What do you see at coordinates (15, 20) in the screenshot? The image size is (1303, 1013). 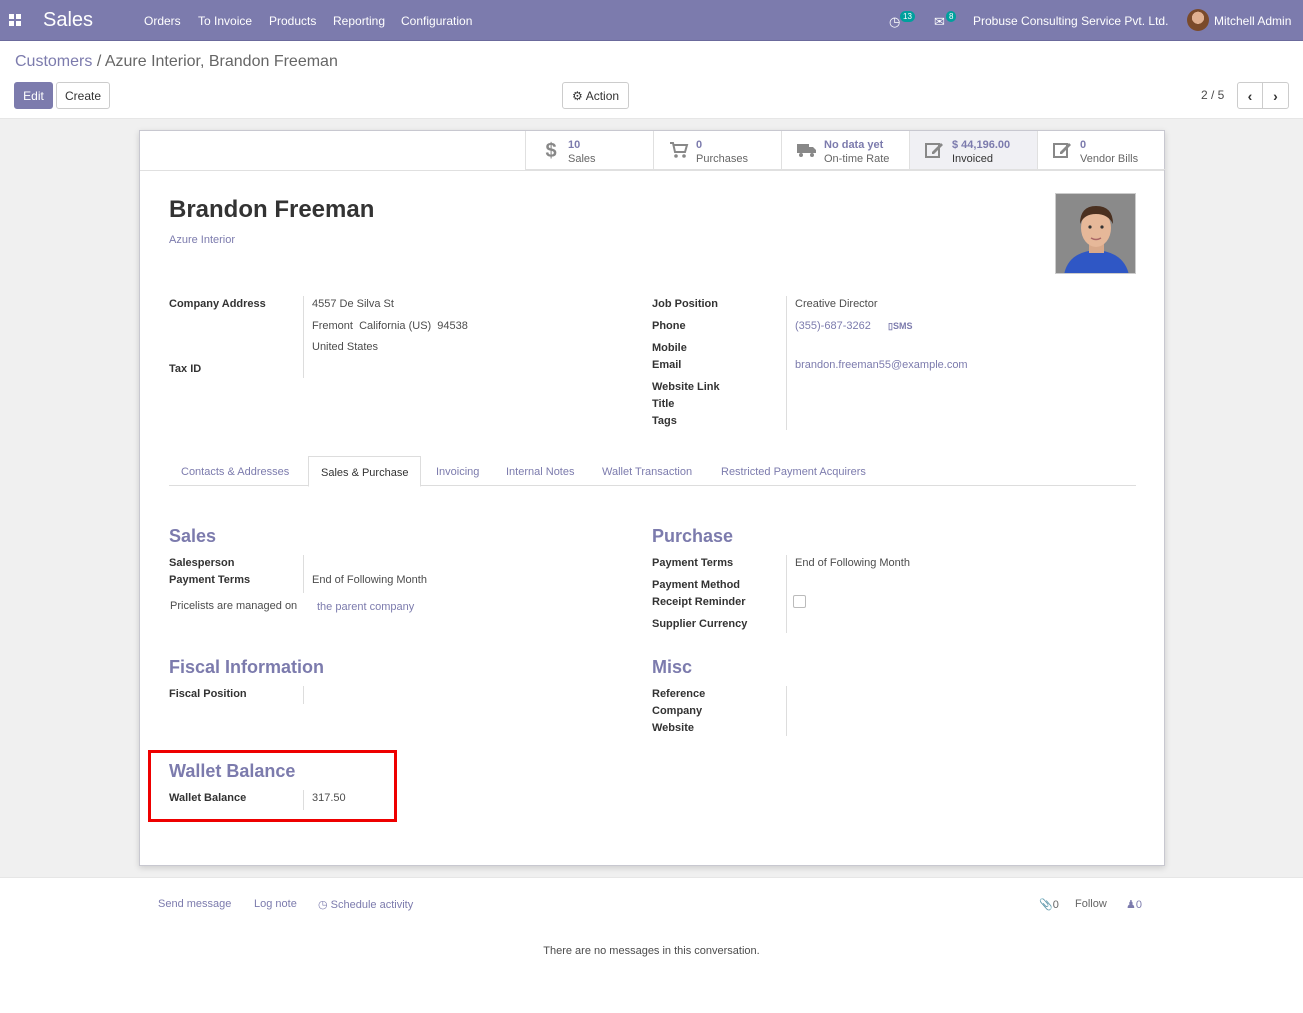 I see `apps-menu-icon` at bounding box center [15, 20].